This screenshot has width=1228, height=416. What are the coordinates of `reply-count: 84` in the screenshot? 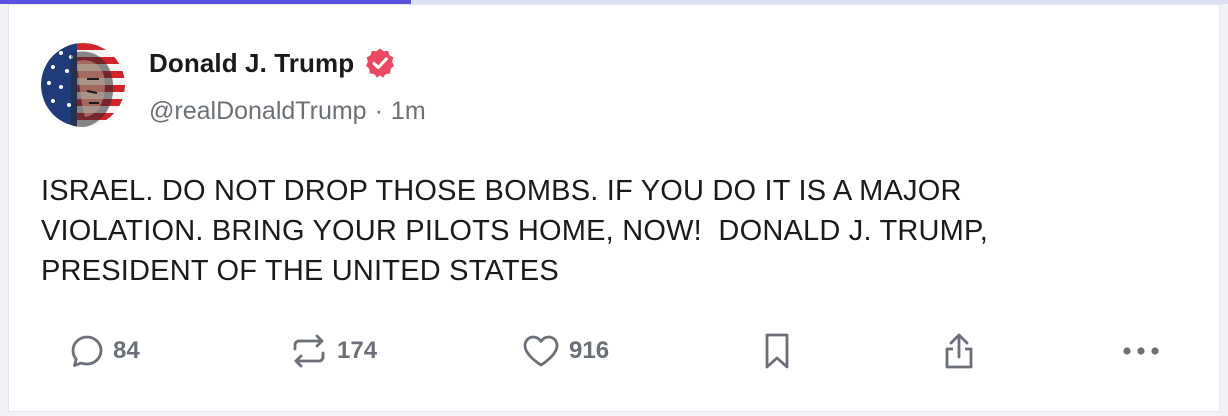 It's located at (126, 350).